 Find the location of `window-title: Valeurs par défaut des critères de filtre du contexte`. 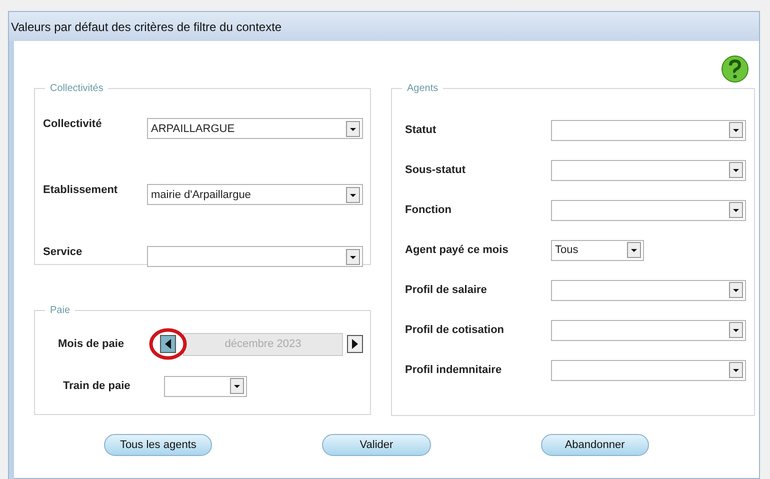

window-title: Valeurs par défaut des critères de filtre du contexte is located at coordinates (146, 27).